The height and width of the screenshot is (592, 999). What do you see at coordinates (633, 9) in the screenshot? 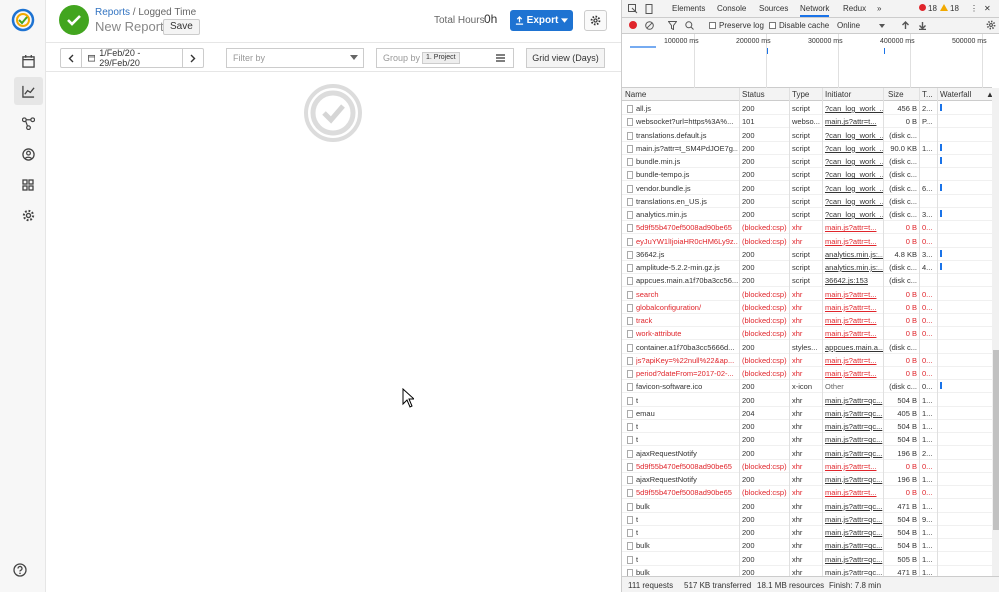
I see `inspect-element-icon` at bounding box center [633, 9].